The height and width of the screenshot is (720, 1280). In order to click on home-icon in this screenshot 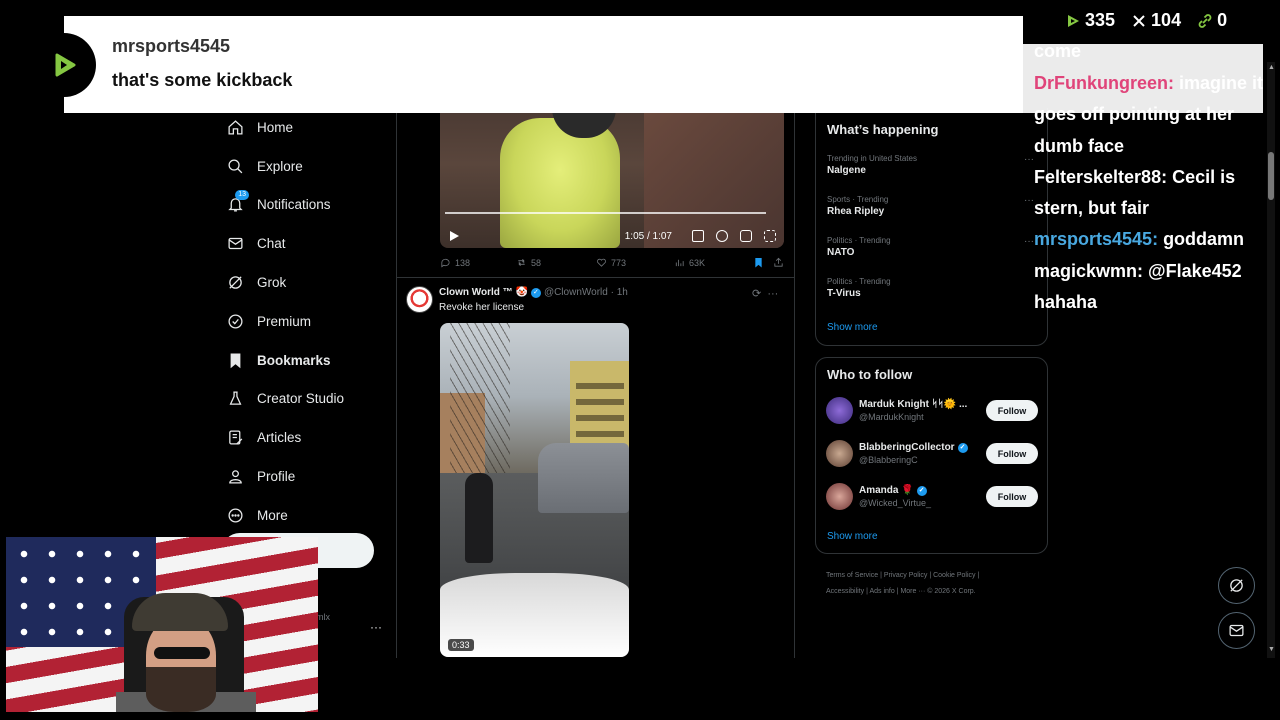, I will do `click(235, 127)`.